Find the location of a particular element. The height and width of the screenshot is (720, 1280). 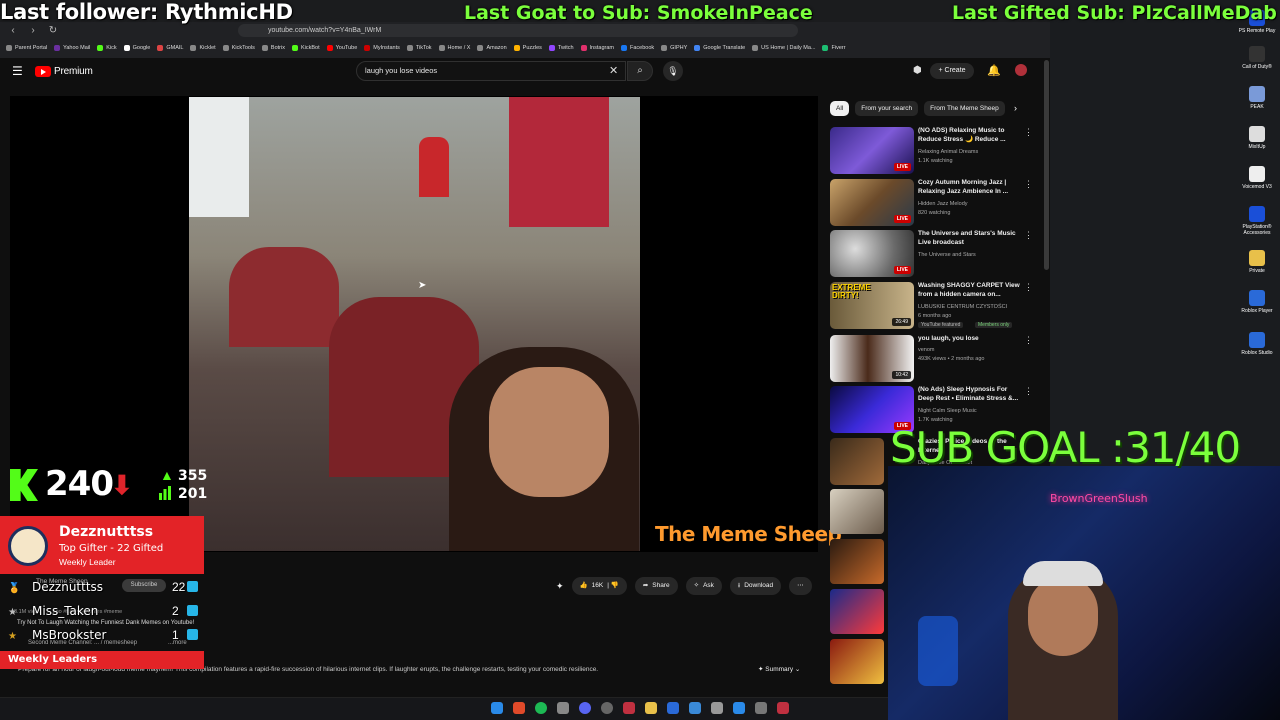

cast-icon: ⬢ is located at coordinates (917, 70).